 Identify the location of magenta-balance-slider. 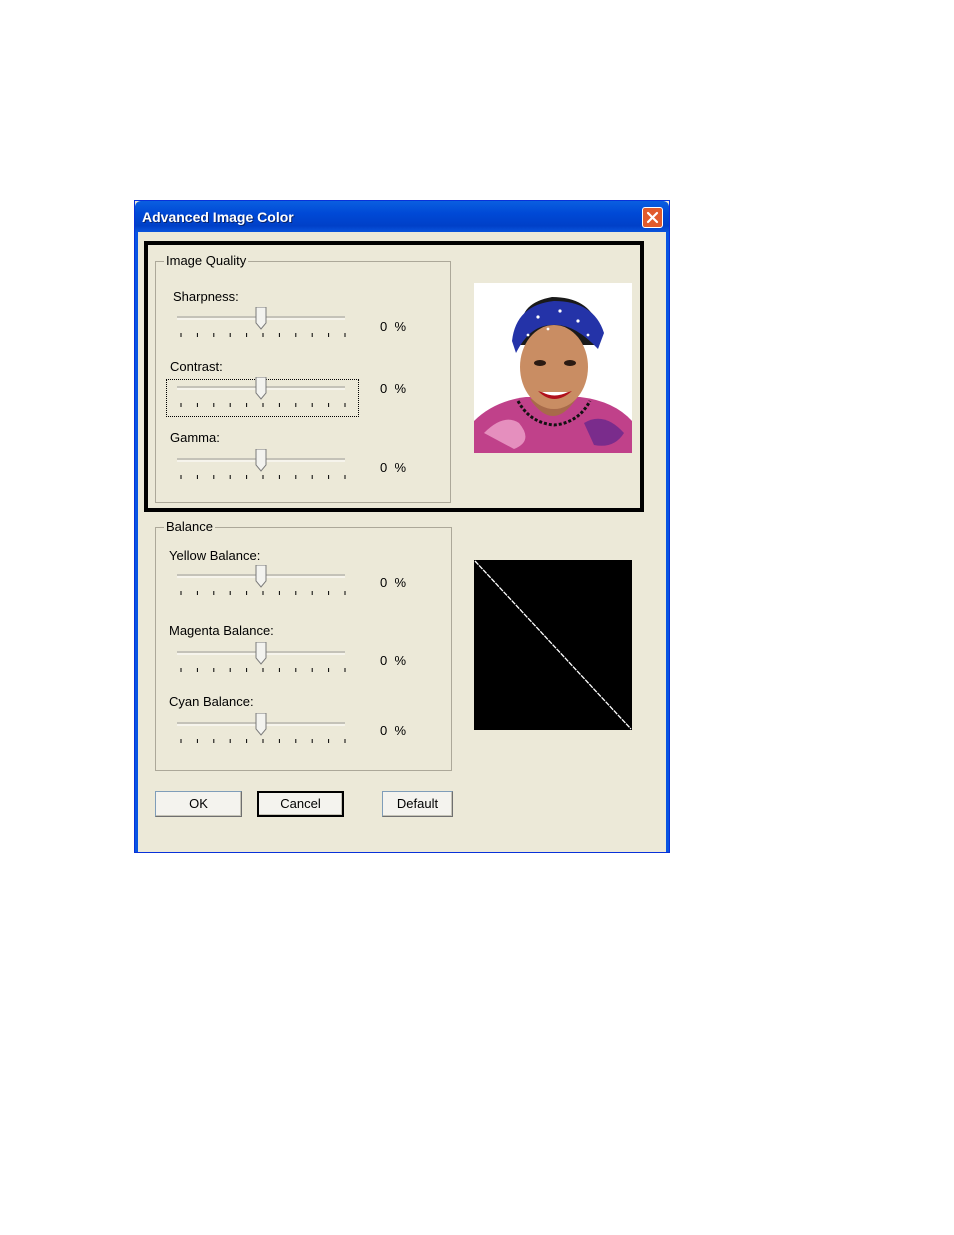
(261, 658).